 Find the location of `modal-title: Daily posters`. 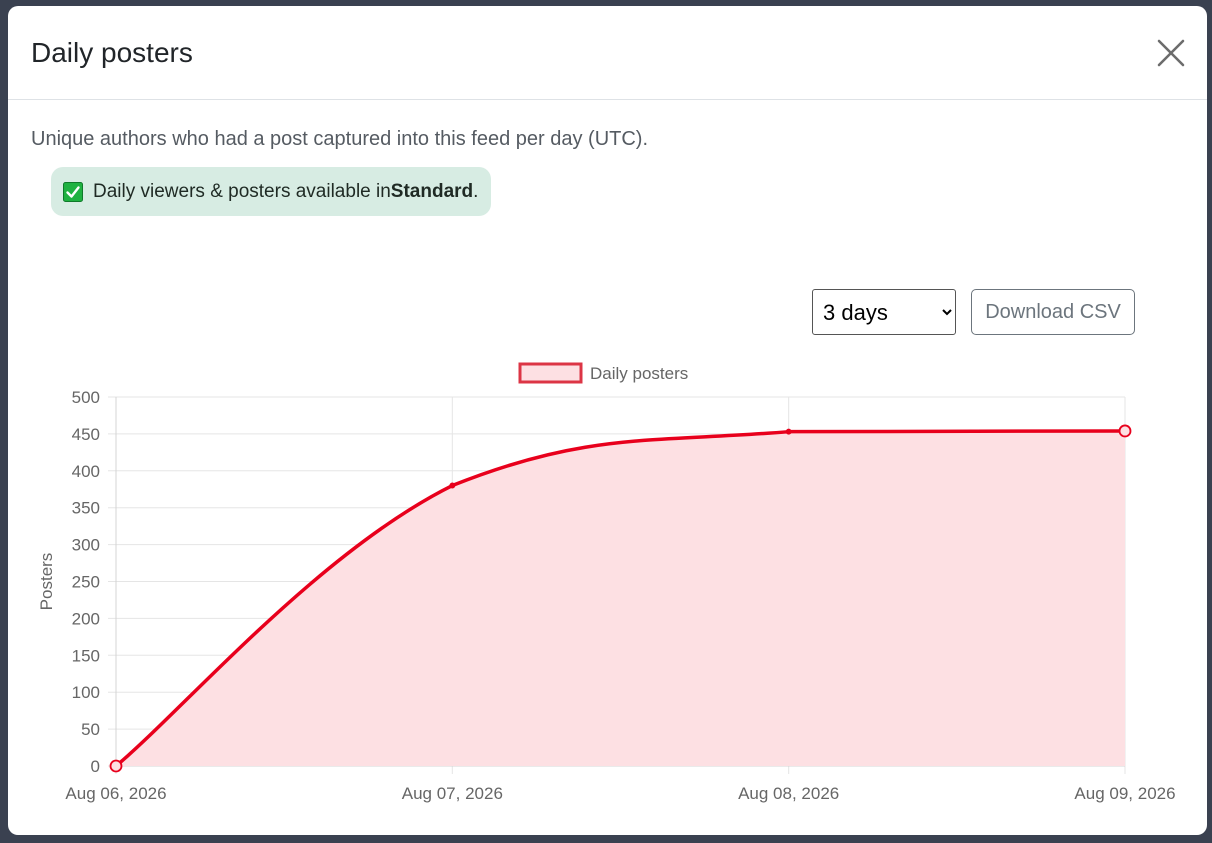

modal-title: Daily posters is located at coordinates (112, 52).